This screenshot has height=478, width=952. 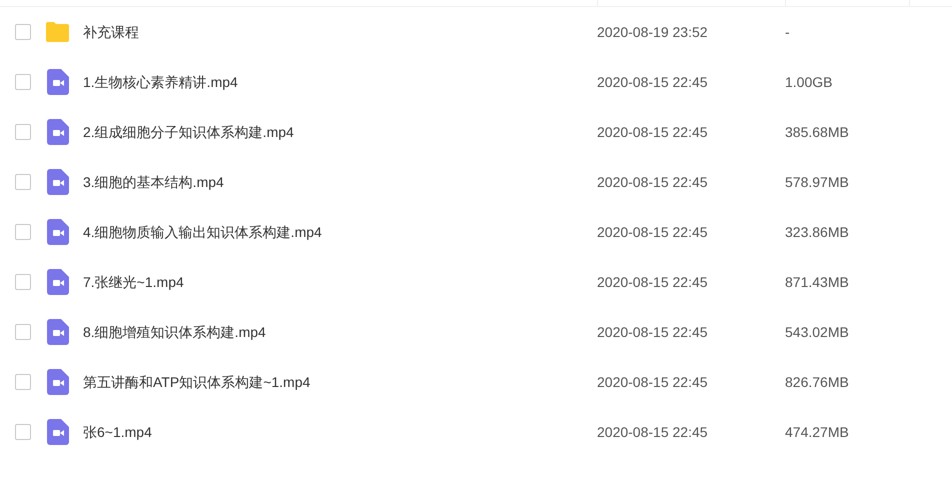 What do you see at coordinates (787, 32) in the screenshot?
I see `file-size: -` at bounding box center [787, 32].